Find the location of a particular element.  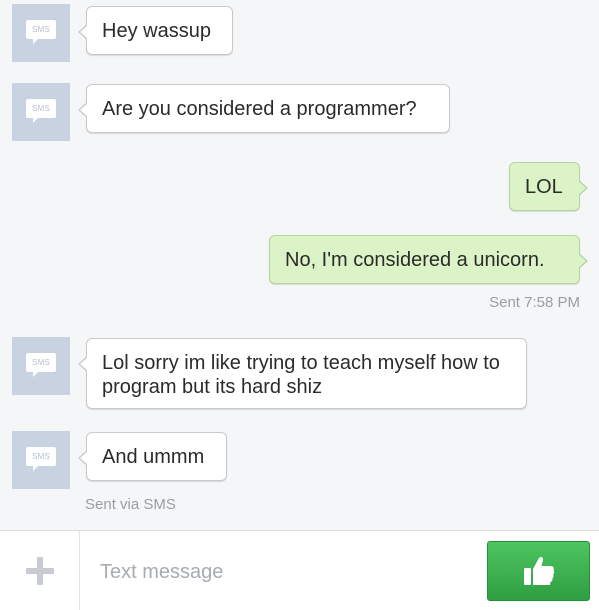

incoming-message-bubble: Are you considered a programmer? is located at coordinates (264, 108).